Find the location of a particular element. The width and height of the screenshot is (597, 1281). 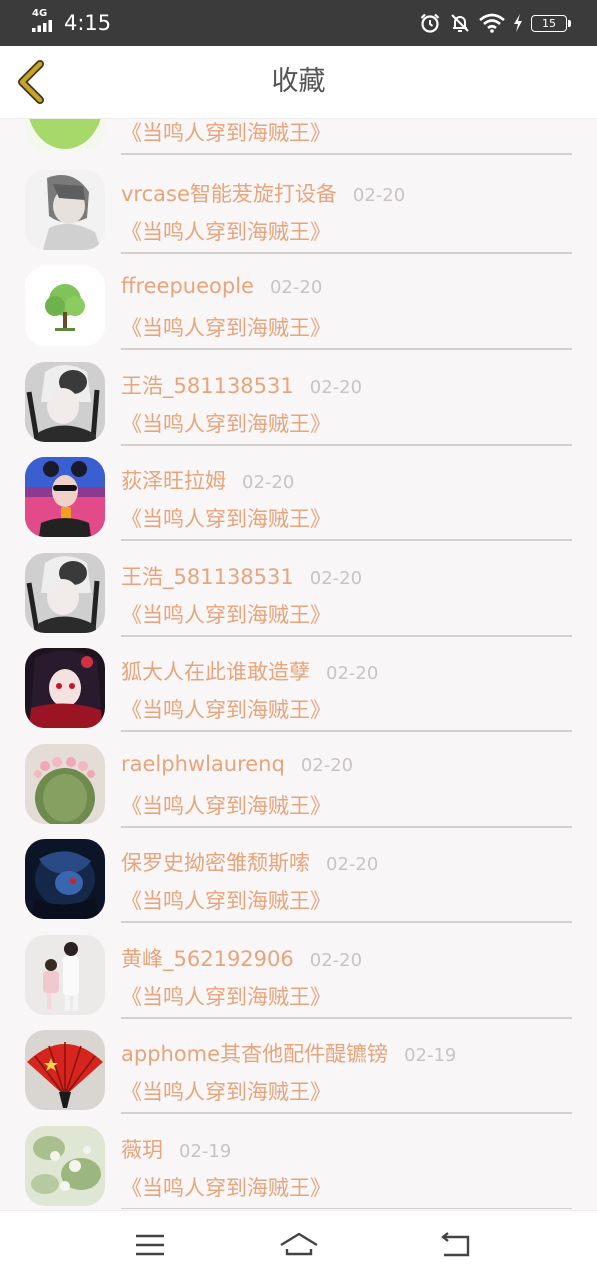

list-item: vrcase智能茇旋打设备 02-20 《当鸣人穿到海贼王》 is located at coordinates (298, 211).